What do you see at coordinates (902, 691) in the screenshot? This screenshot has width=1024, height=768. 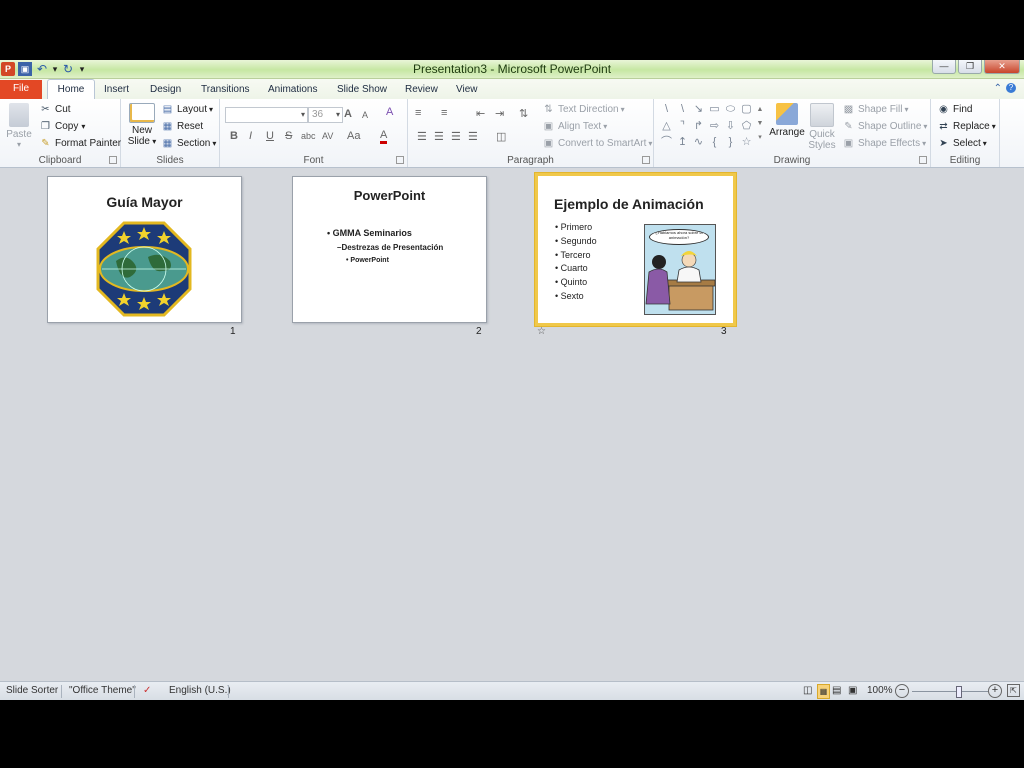 I see `zoom-out-icon: −` at bounding box center [902, 691].